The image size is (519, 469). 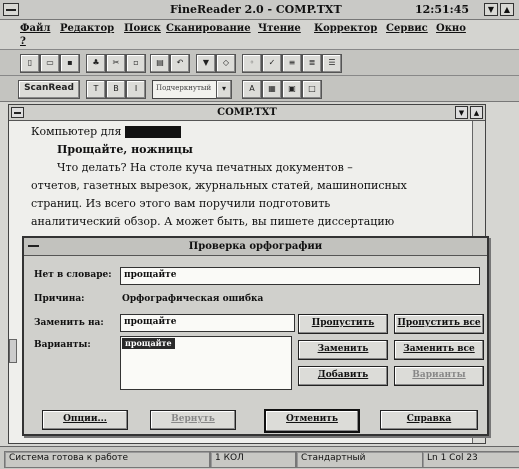 I want to click on menu-scan: Сканирование, so click(x=208, y=28).